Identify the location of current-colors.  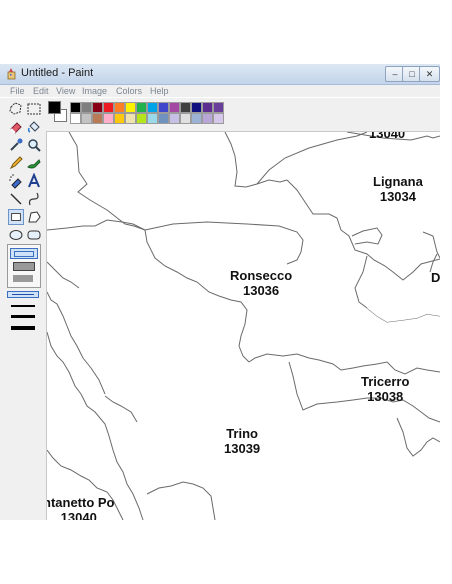
(58, 112).